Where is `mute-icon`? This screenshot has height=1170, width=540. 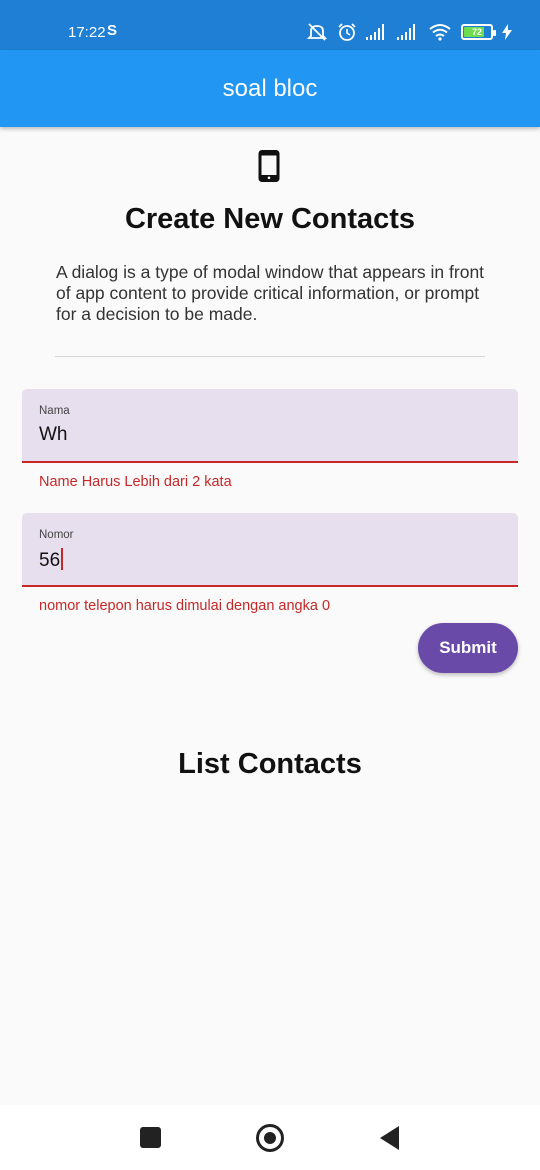
mute-icon is located at coordinates (317, 32).